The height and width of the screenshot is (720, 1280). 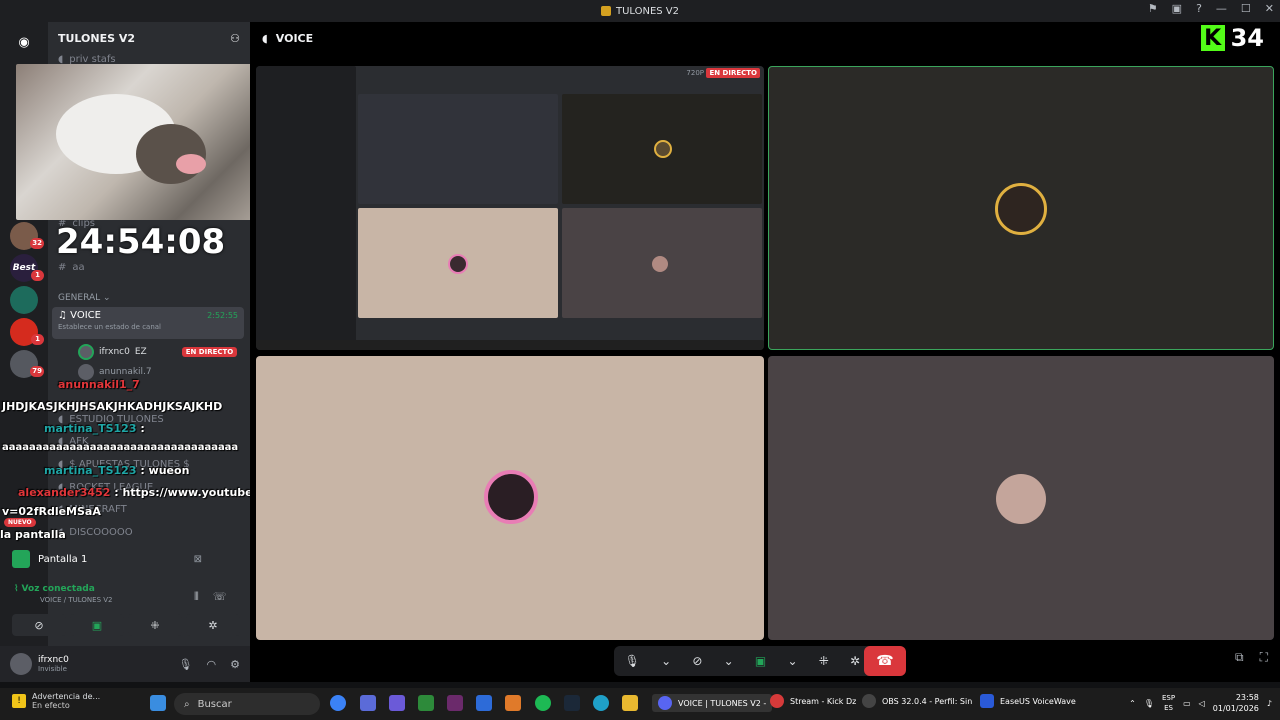 I want to click on taskbar-search: ⌕ Buscar, so click(x=247, y=704).